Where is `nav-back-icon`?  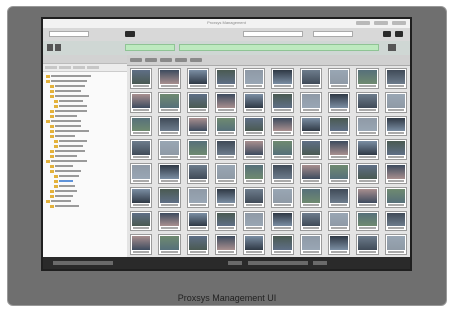 nav-back-icon is located at coordinates (50, 47).